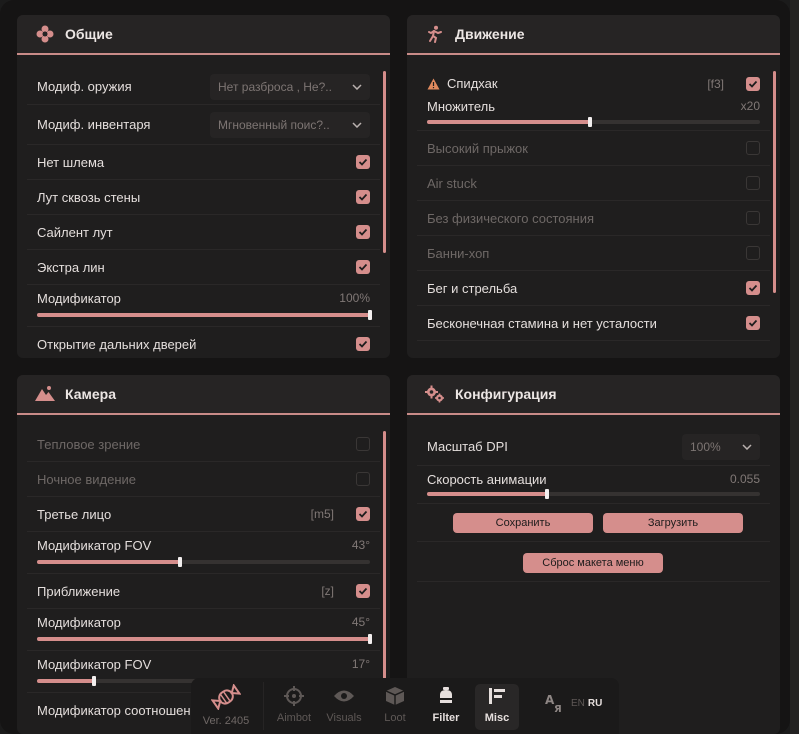 The height and width of the screenshot is (734, 799). What do you see at coordinates (363, 444) in the screenshot?
I see `thermal-vision-checkbox` at bounding box center [363, 444].